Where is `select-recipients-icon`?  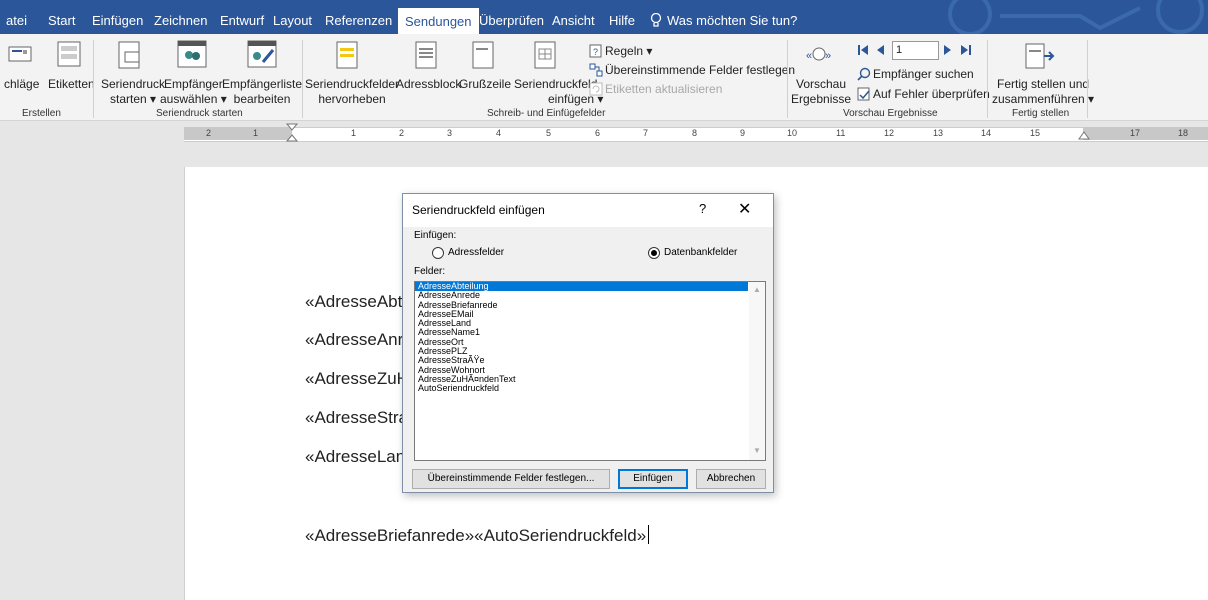
select-recipients-icon is located at coordinates (192, 54).